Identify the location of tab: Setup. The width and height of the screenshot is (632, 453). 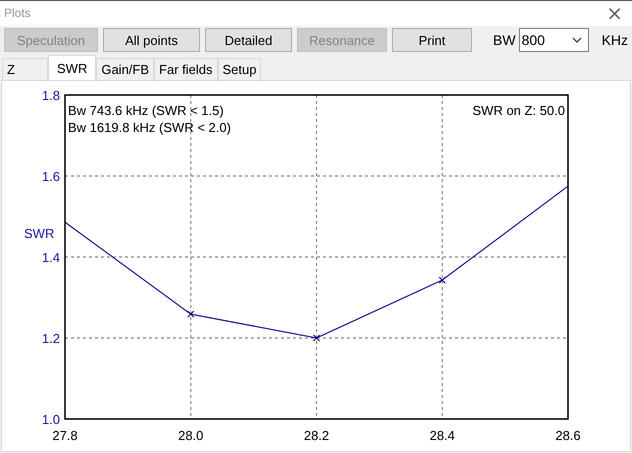
(240, 69).